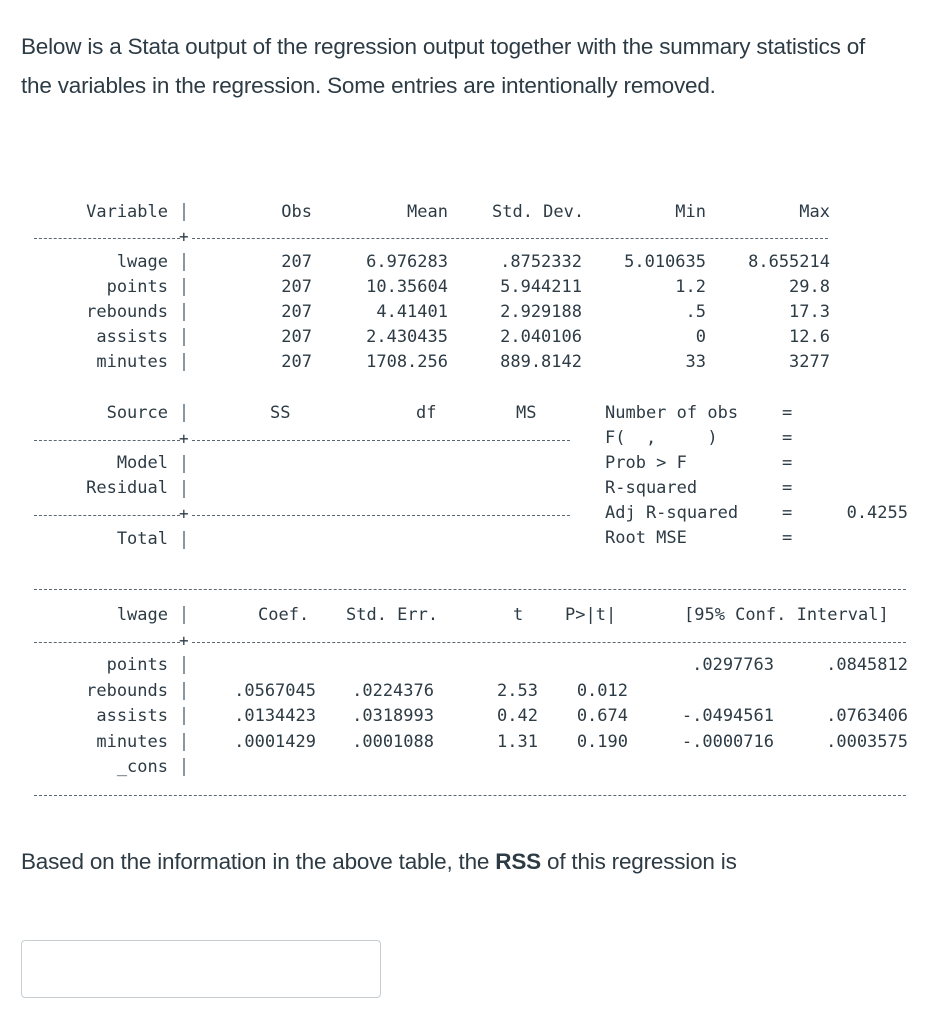  Describe the element at coordinates (809, 287) in the screenshot. I see `cell-max: 29.8` at that location.